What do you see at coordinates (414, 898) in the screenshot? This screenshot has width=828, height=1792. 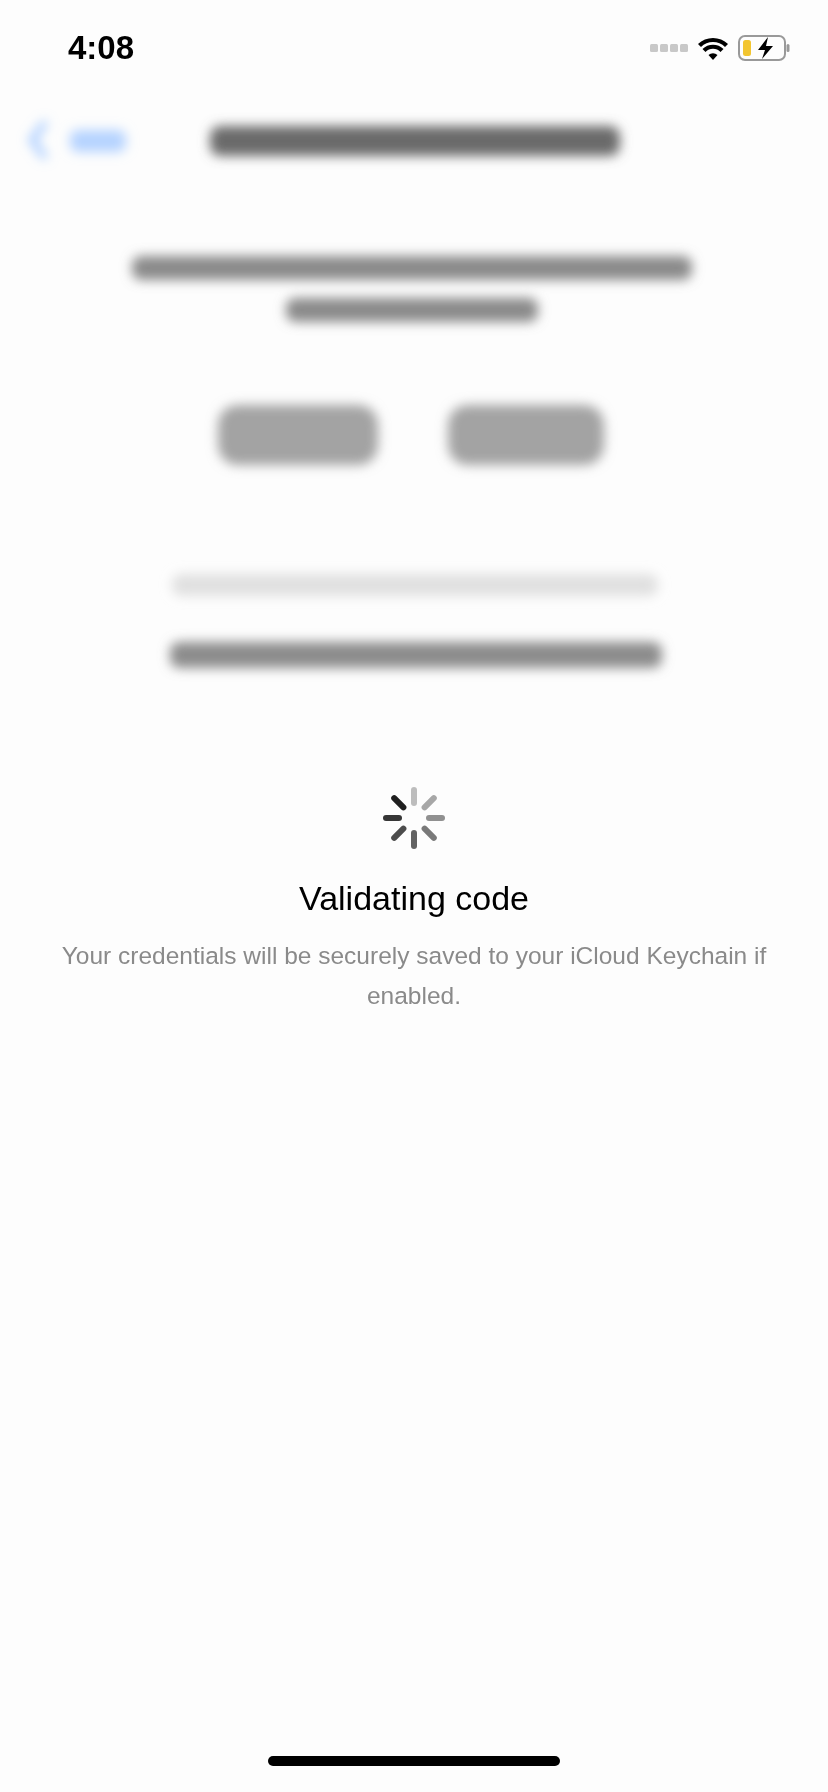 I see `validating-title: Validating code` at bounding box center [414, 898].